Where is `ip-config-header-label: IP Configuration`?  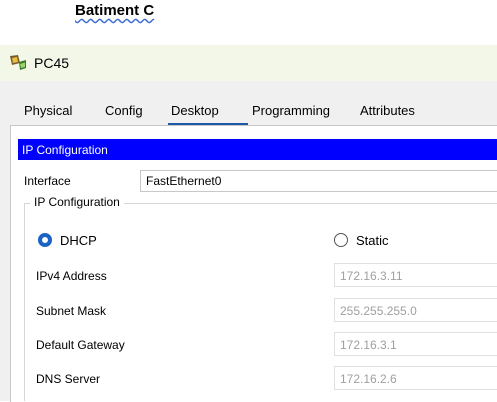
ip-config-header-label: IP Configuration is located at coordinates (65, 150).